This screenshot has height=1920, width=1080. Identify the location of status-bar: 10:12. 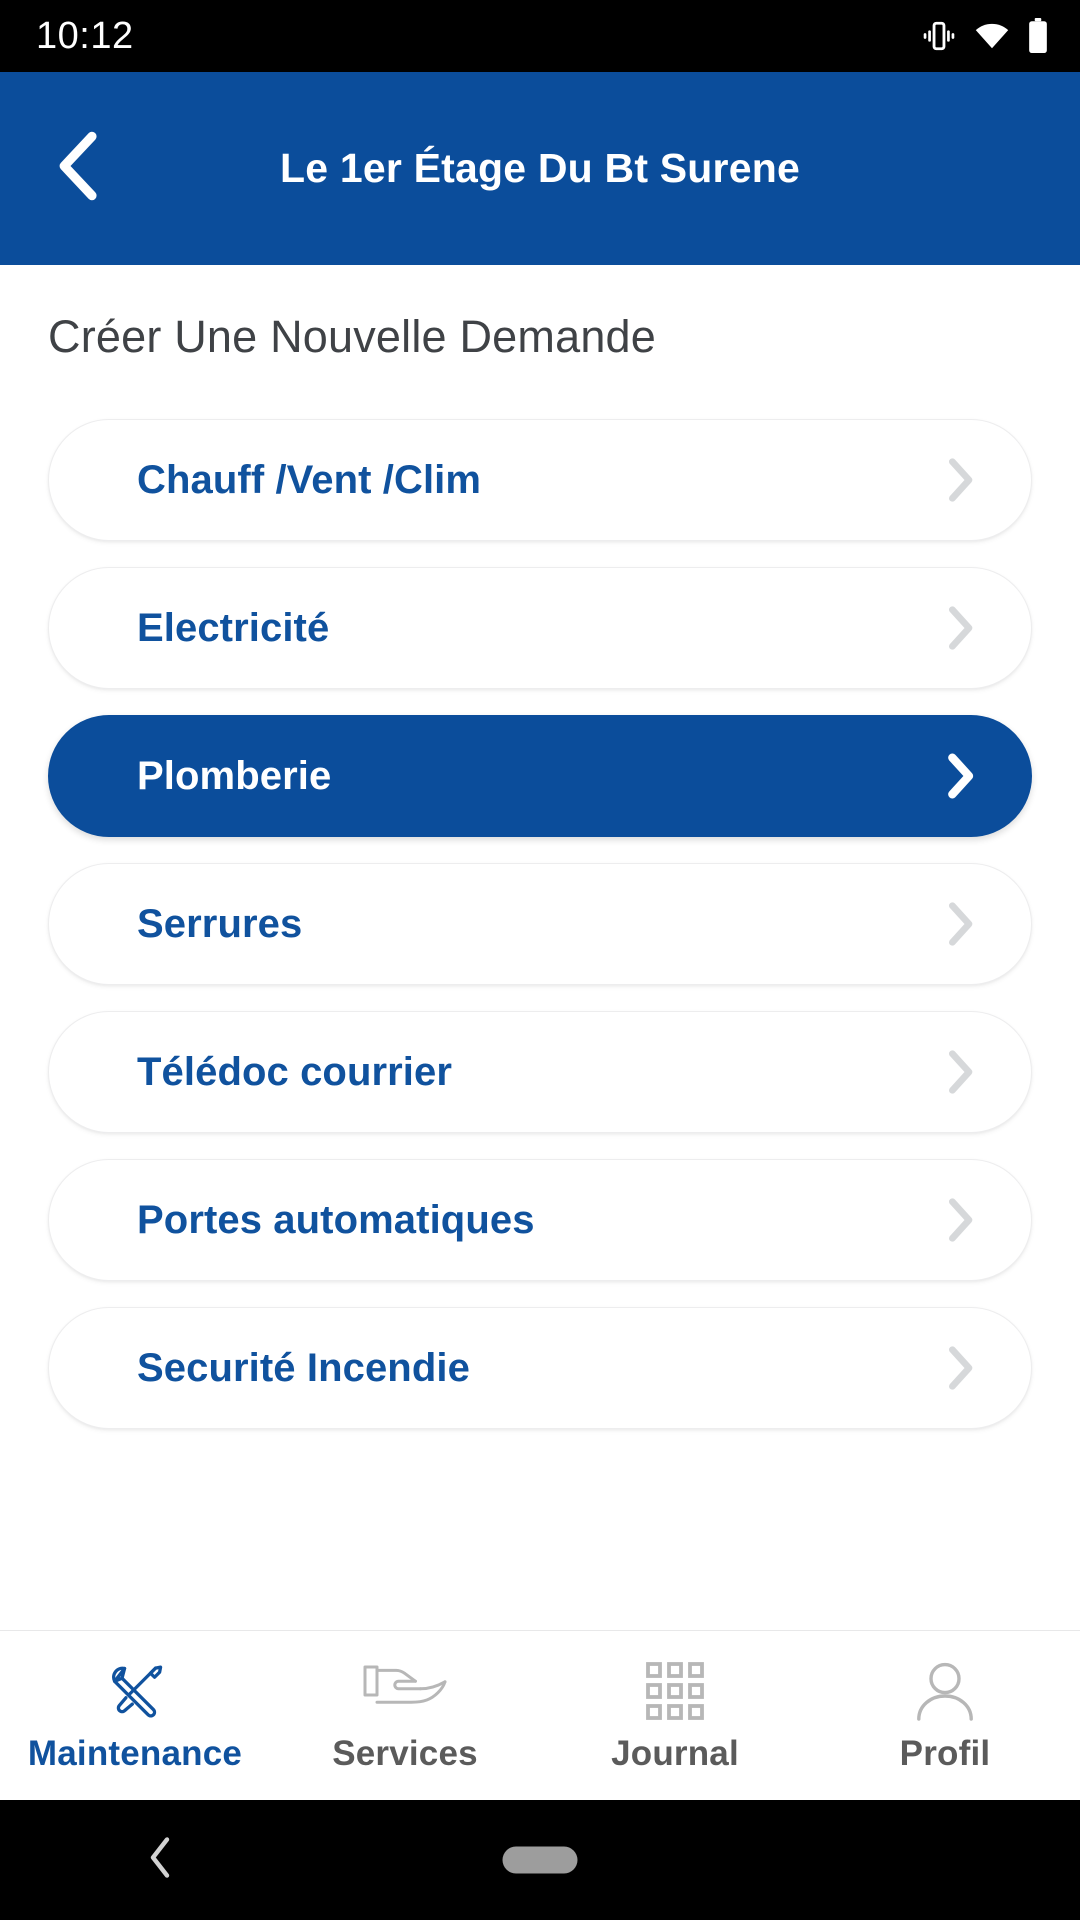
(540, 36).